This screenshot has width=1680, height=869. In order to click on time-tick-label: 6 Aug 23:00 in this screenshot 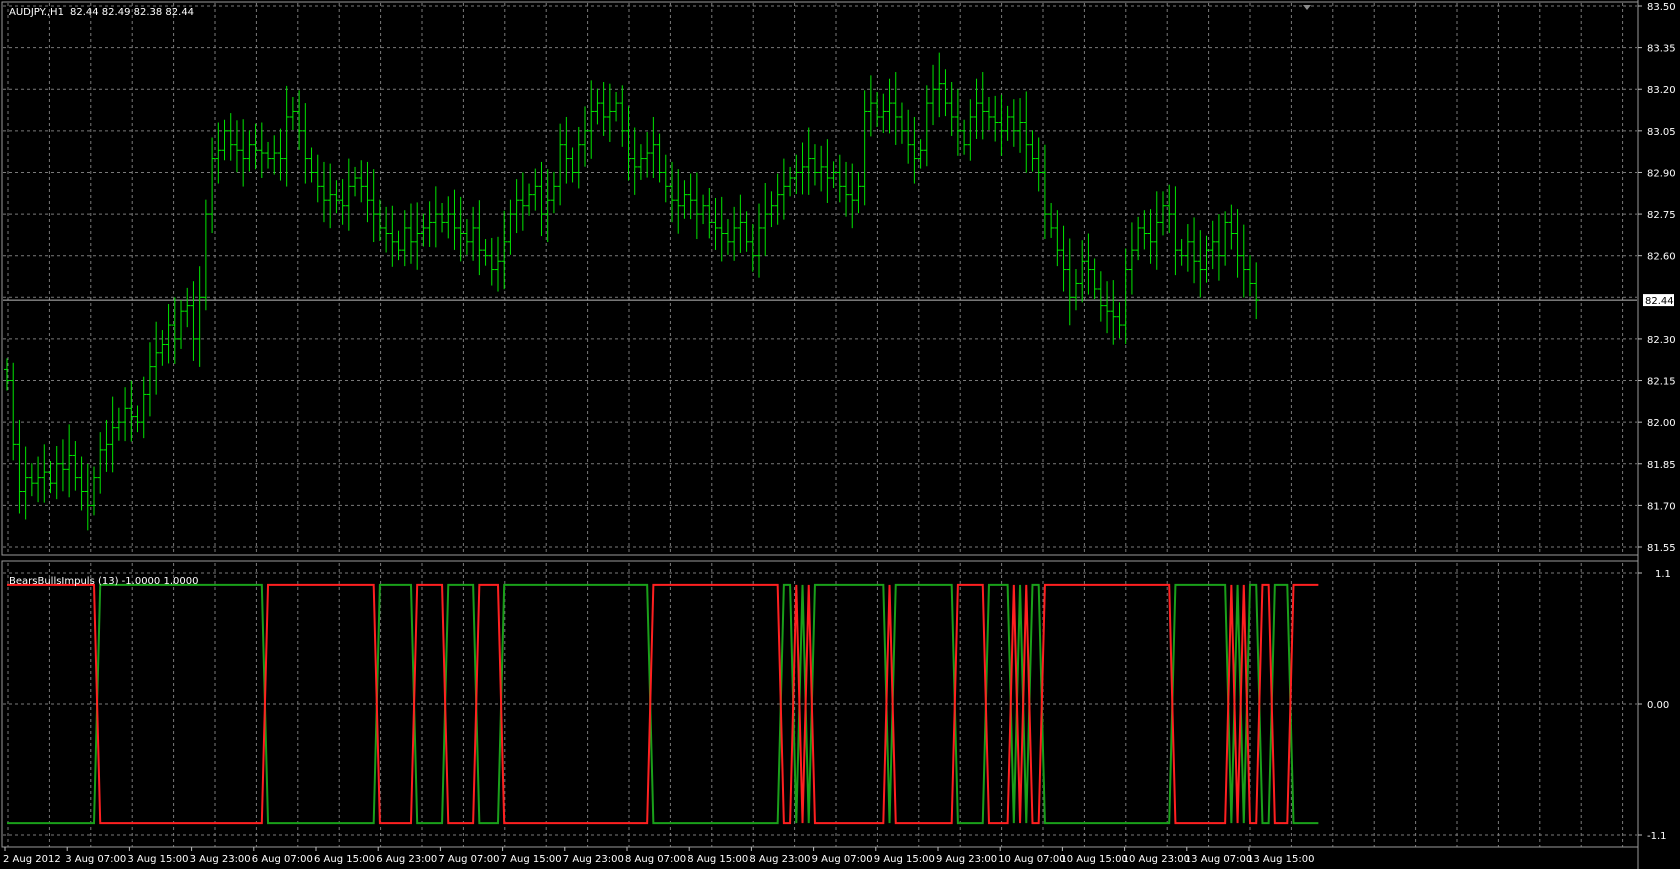, I will do `click(406, 859)`.